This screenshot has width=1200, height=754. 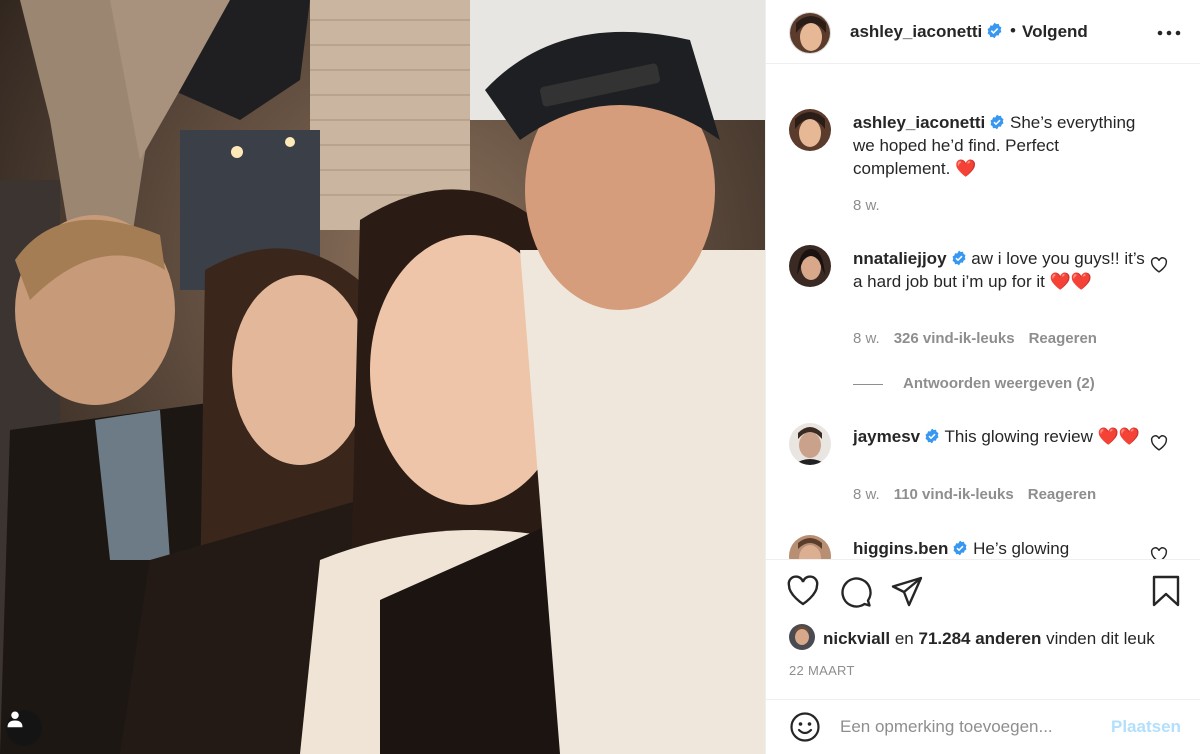 I want to click on author-avatar, so click(x=810, y=33).